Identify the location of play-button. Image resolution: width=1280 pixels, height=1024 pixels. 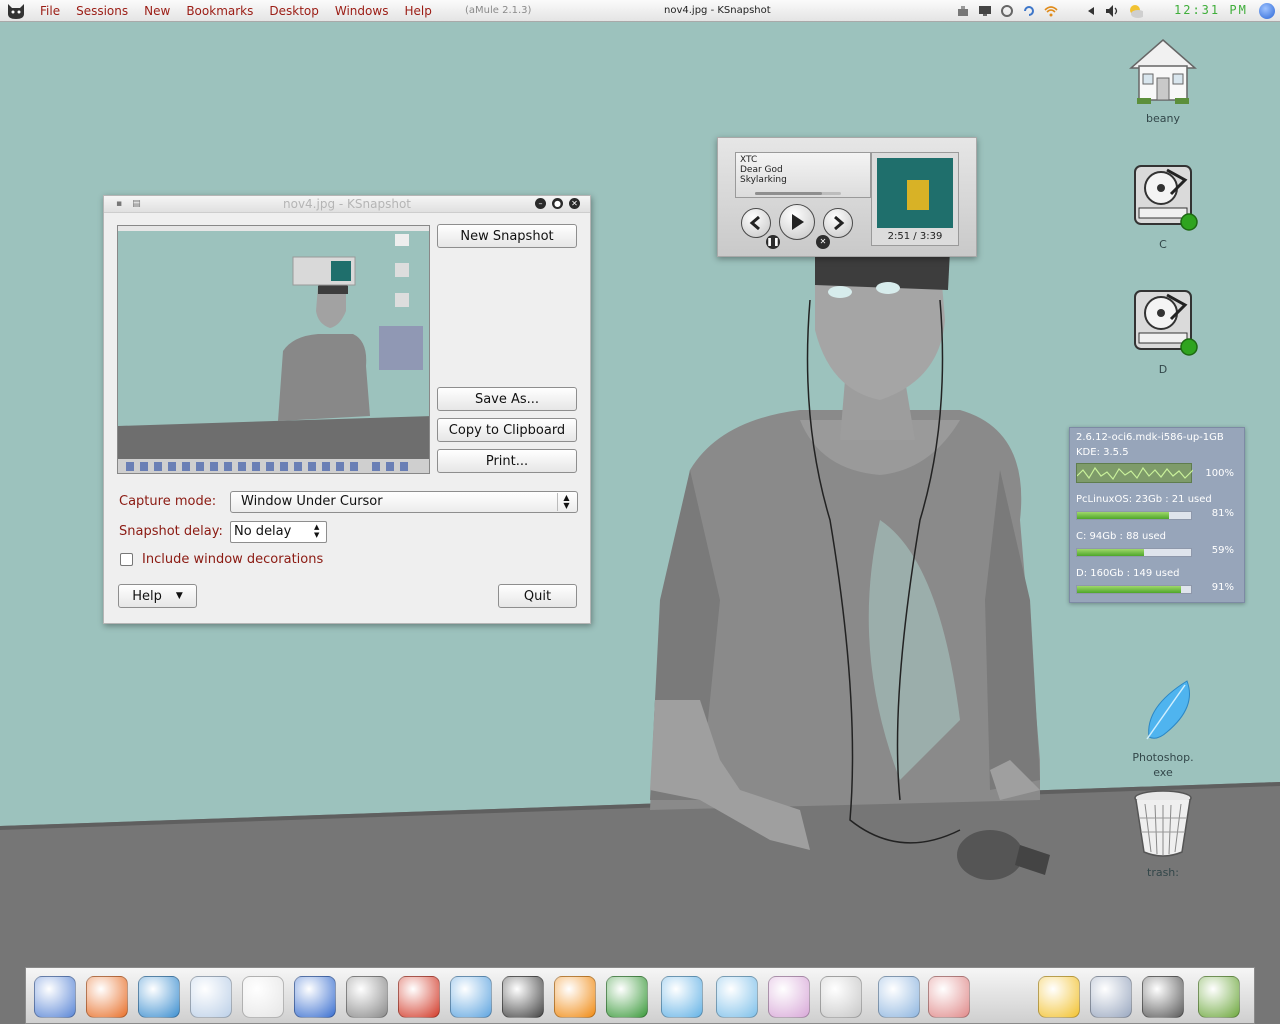
(797, 222).